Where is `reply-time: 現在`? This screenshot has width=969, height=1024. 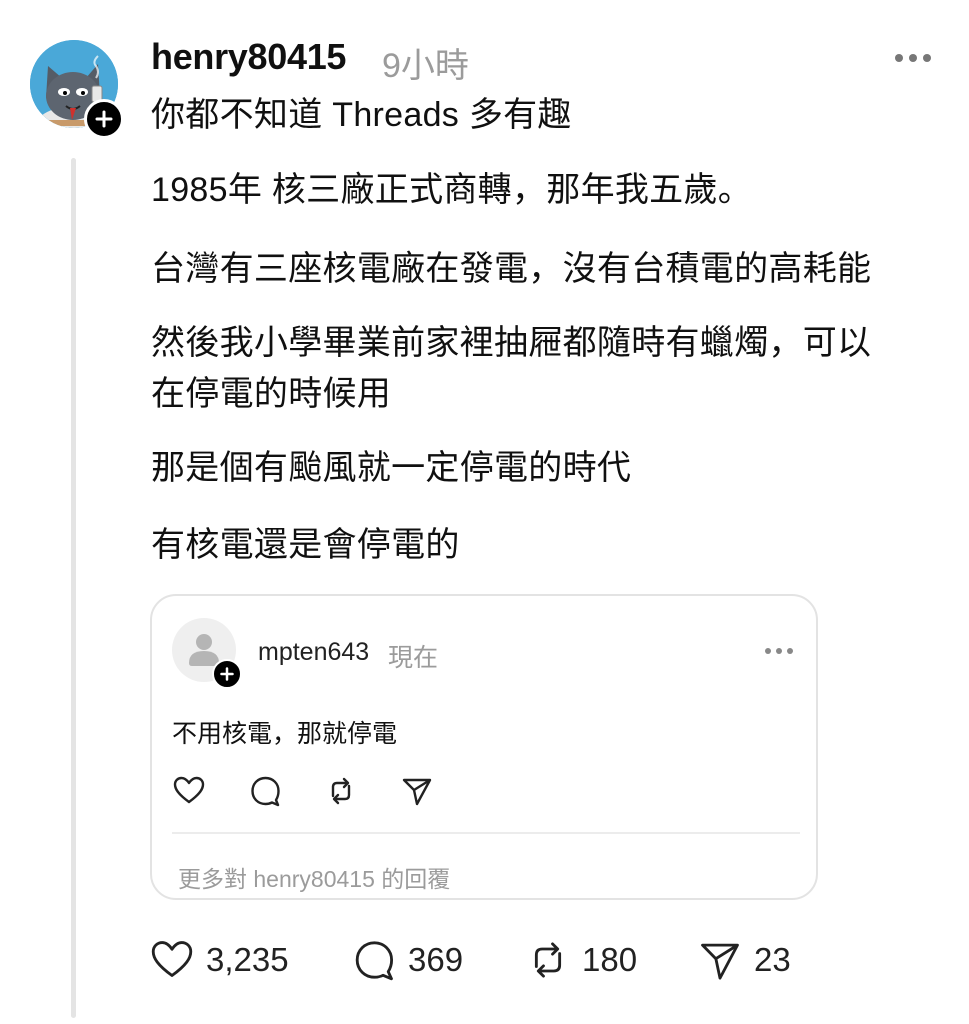
reply-time: 現在 is located at coordinates (413, 658).